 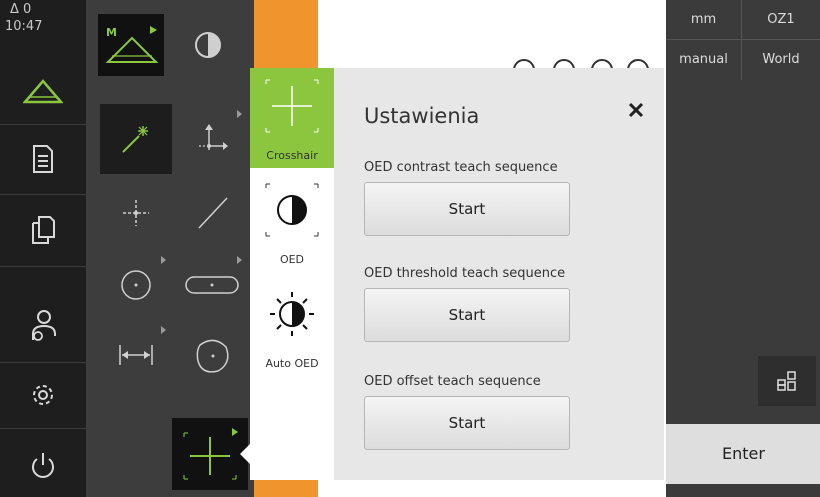 I want to click on user-settings-button, so click(x=43, y=325).